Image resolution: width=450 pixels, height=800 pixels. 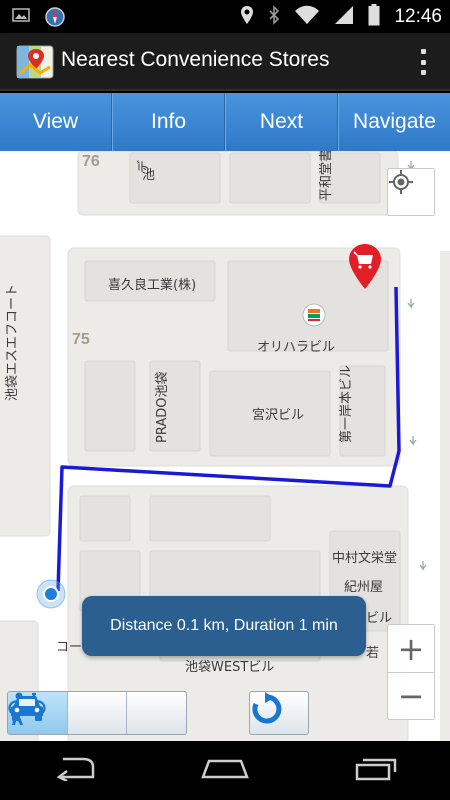 I want to click on status-bar: 12:46, so click(x=225, y=16).